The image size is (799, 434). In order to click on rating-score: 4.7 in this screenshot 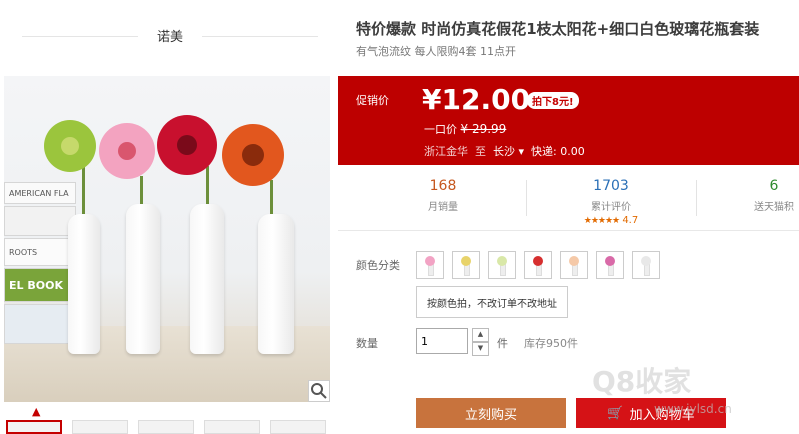, I will do `click(630, 220)`.